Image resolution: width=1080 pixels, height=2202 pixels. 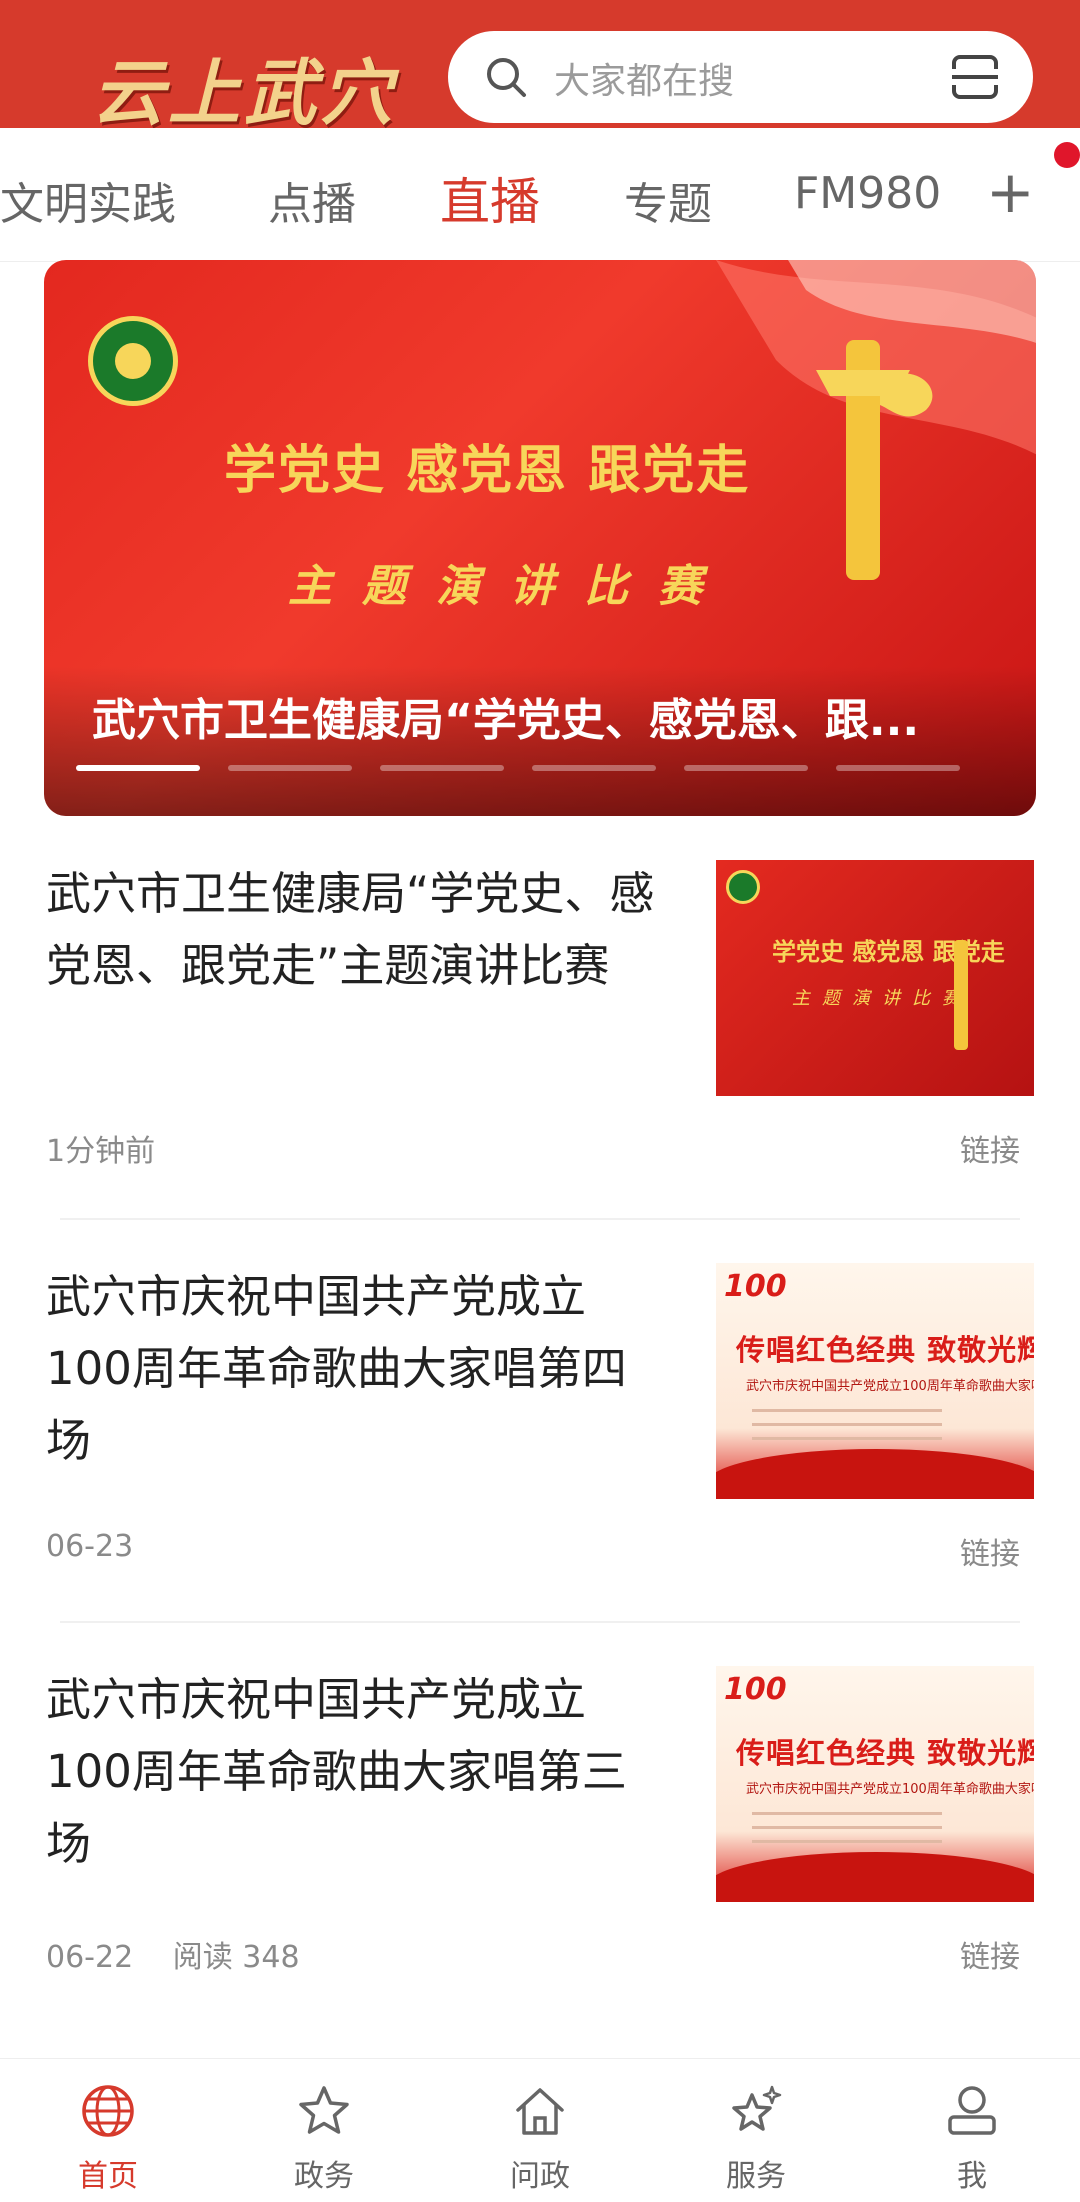 I want to click on nav-label: 服务, so click(x=756, y=2176).